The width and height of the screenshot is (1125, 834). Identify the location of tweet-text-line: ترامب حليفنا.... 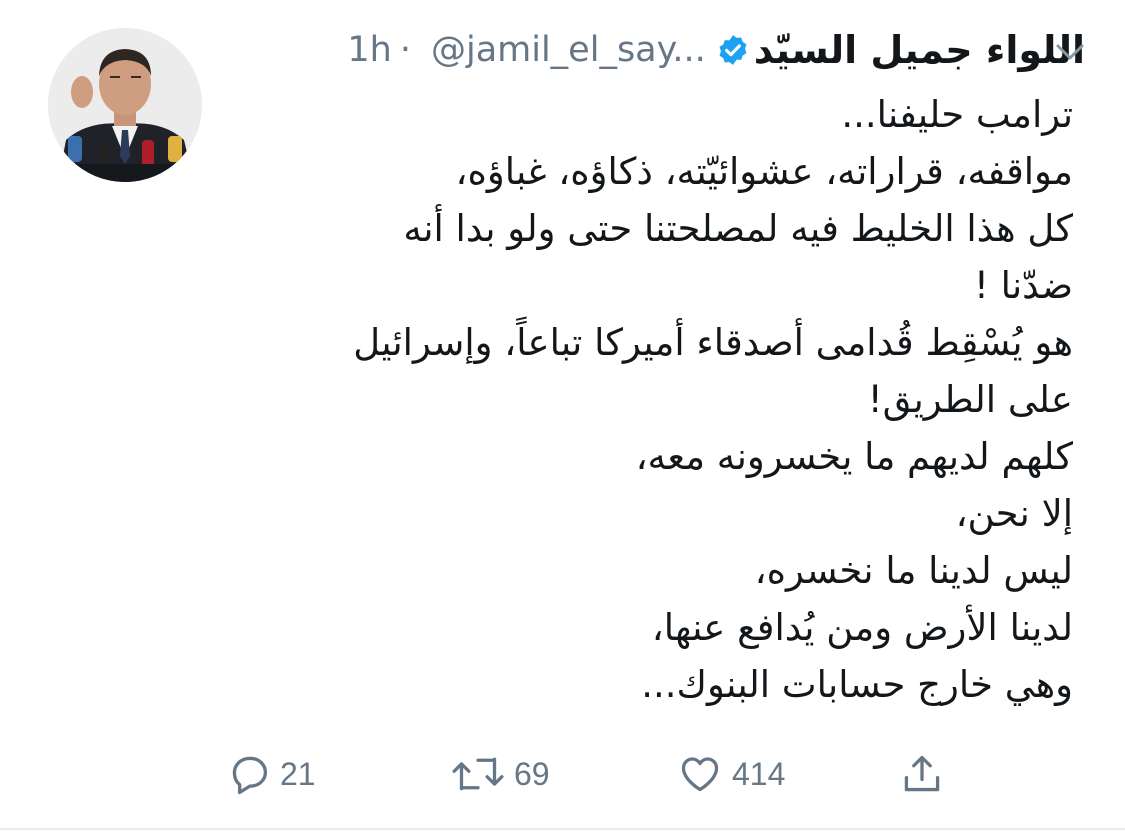
(957, 114).